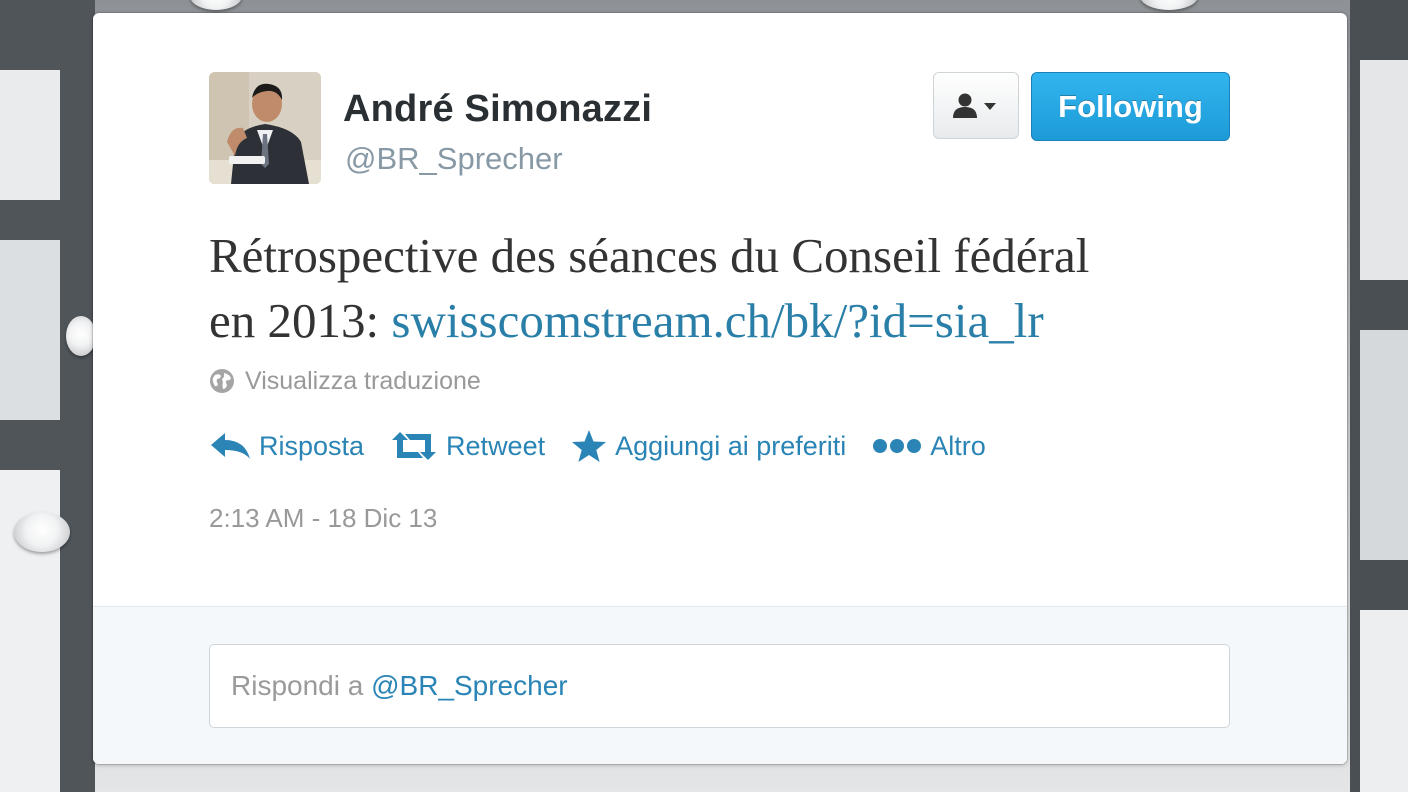  I want to click on reply-arrow-icon, so click(230, 446).